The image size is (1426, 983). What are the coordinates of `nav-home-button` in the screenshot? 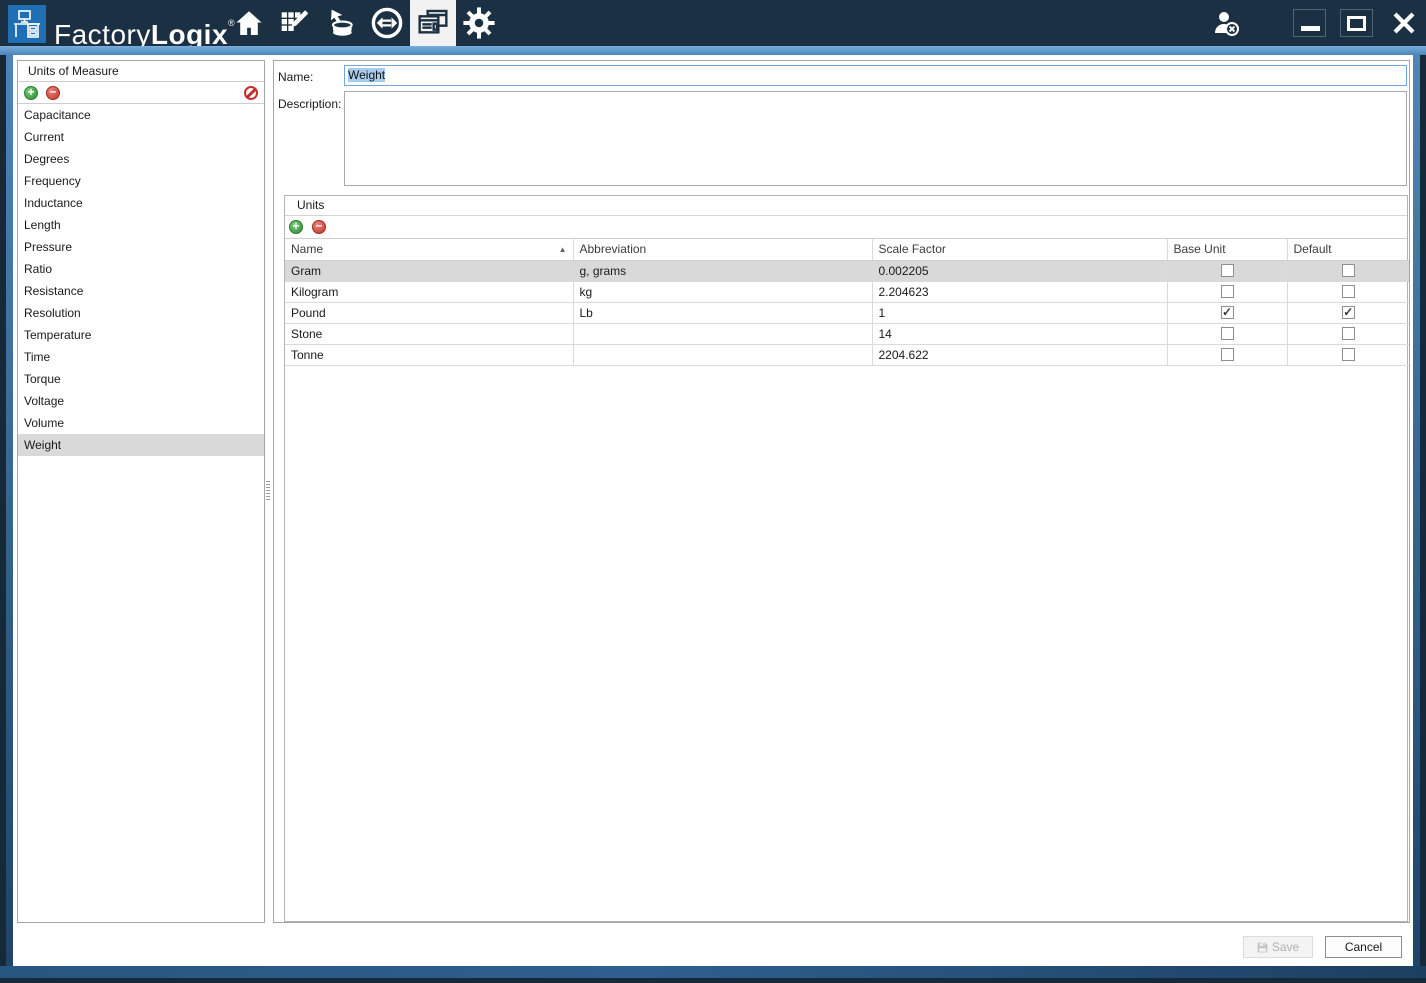 It's located at (249, 23).